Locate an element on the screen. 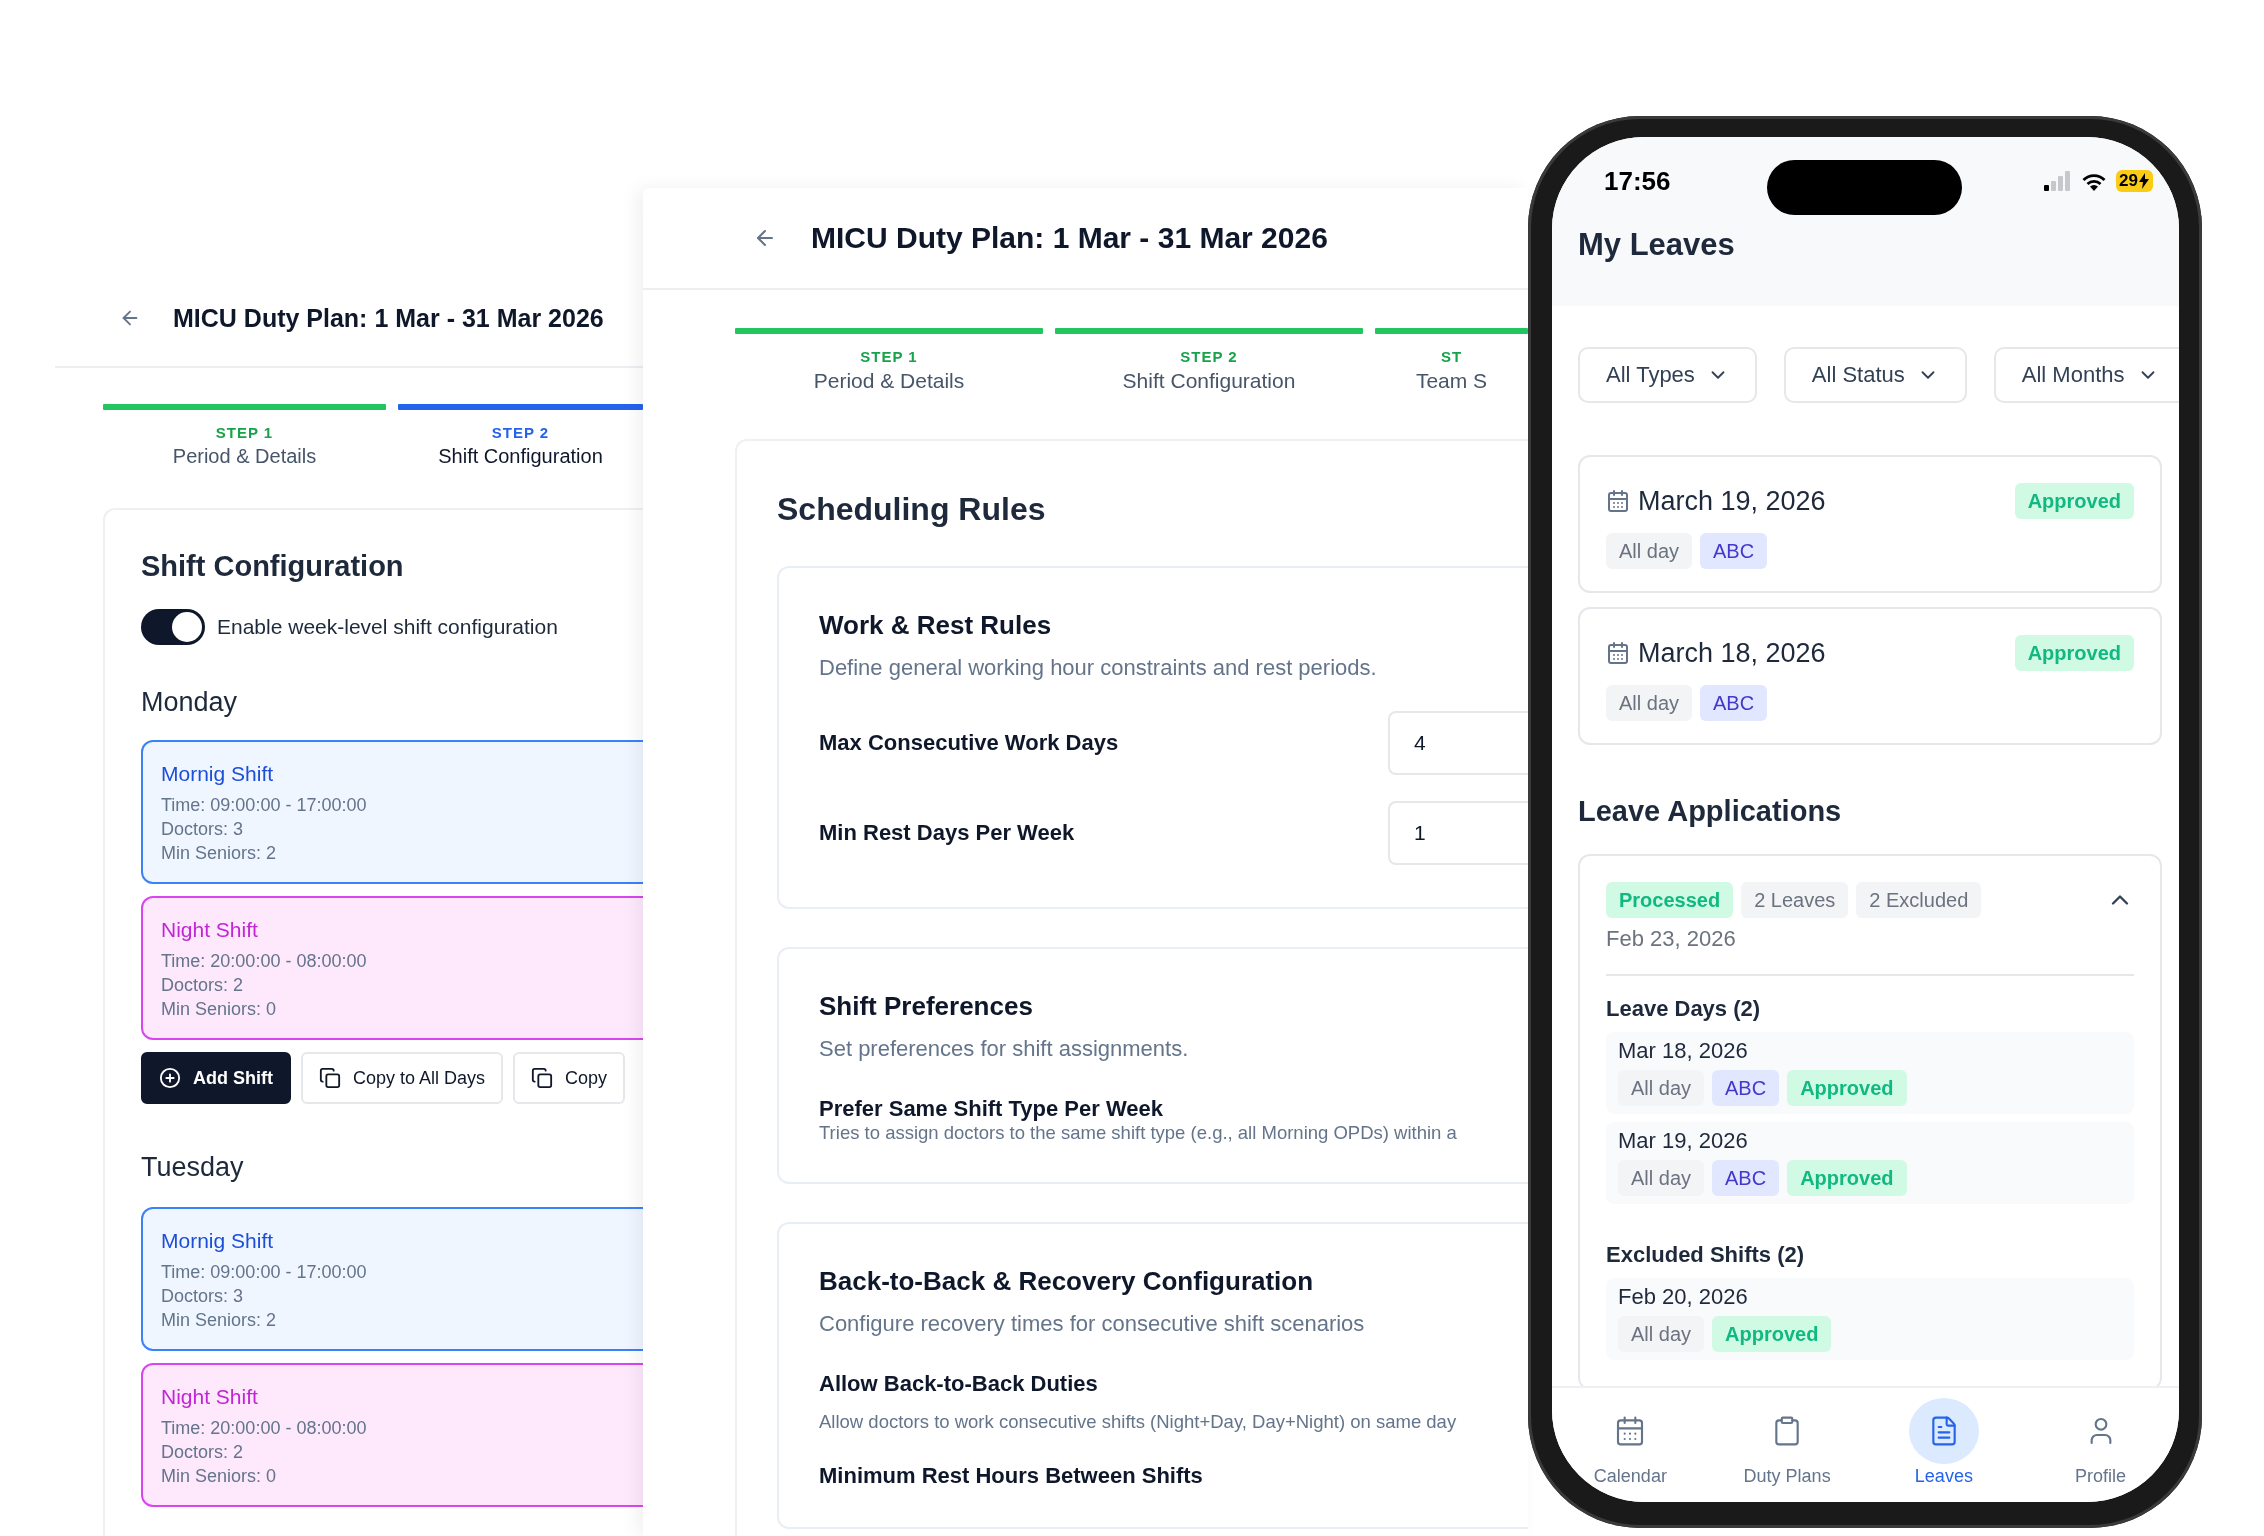  leave-card: March 18, 2026 Approved All day ABC is located at coordinates (1870, 676).